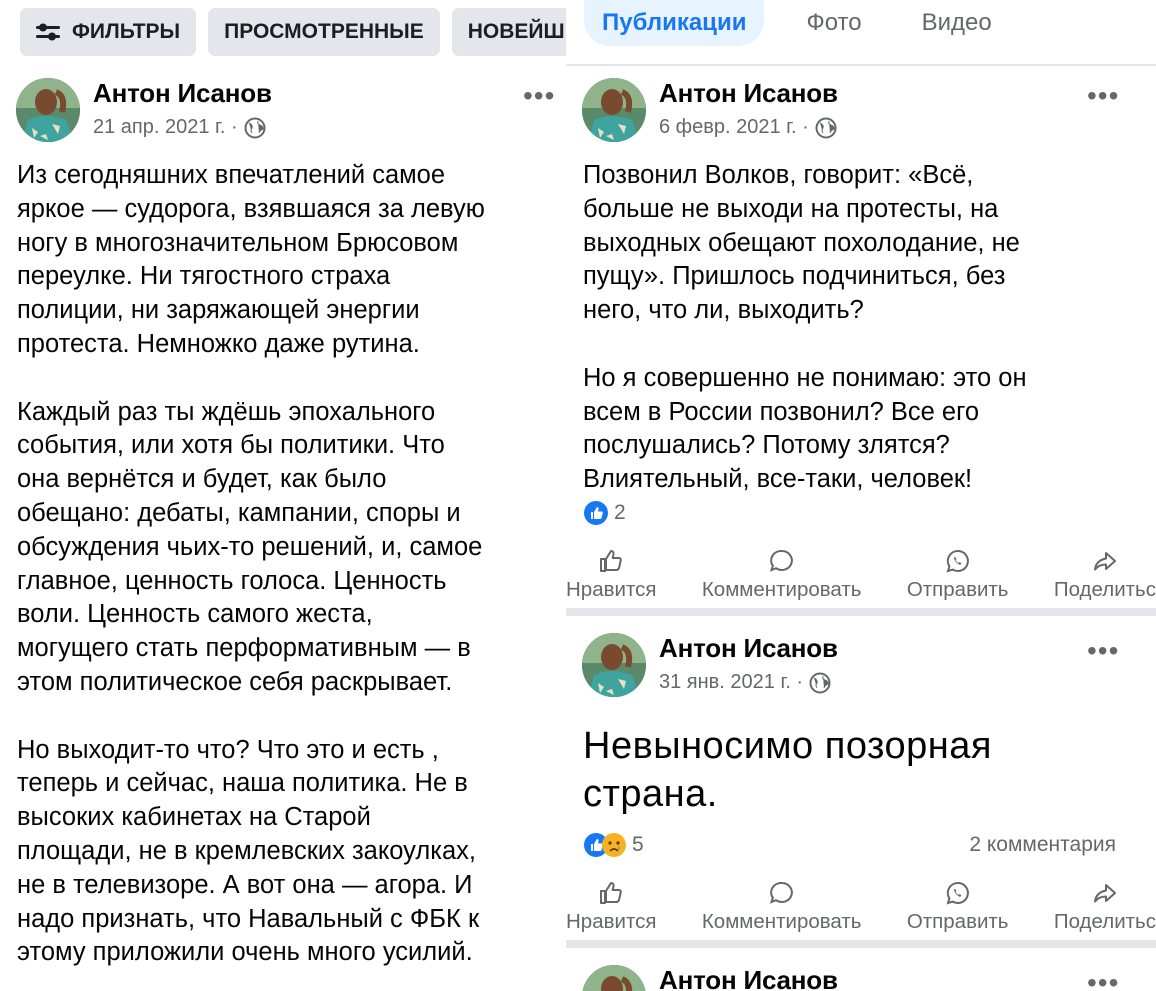 Image resolution: width=1156 pixels, height=991 pixels. Describe the element at coordinates (596, 513) in the screenshot. I see `like-reaction-icon` at that location.